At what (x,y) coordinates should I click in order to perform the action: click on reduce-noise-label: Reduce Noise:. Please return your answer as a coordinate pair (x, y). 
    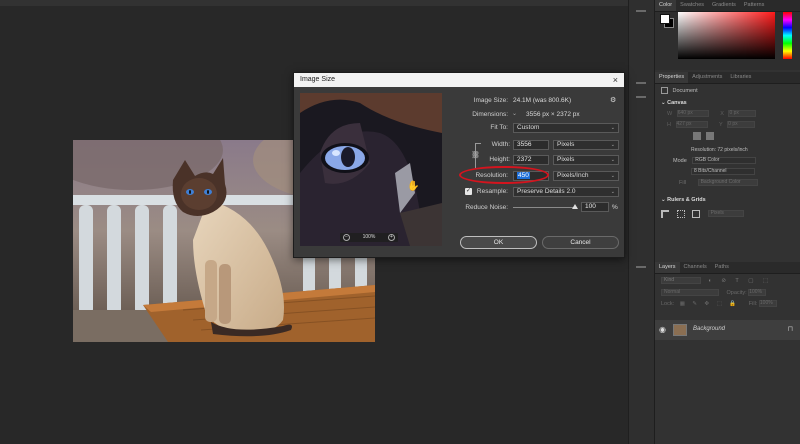
    Looking at the image, I should click on (486, 207).